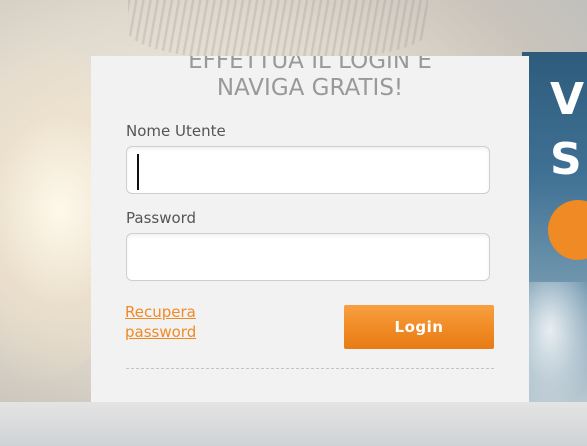  I want to click on login-button: Login, so click(419, 327).